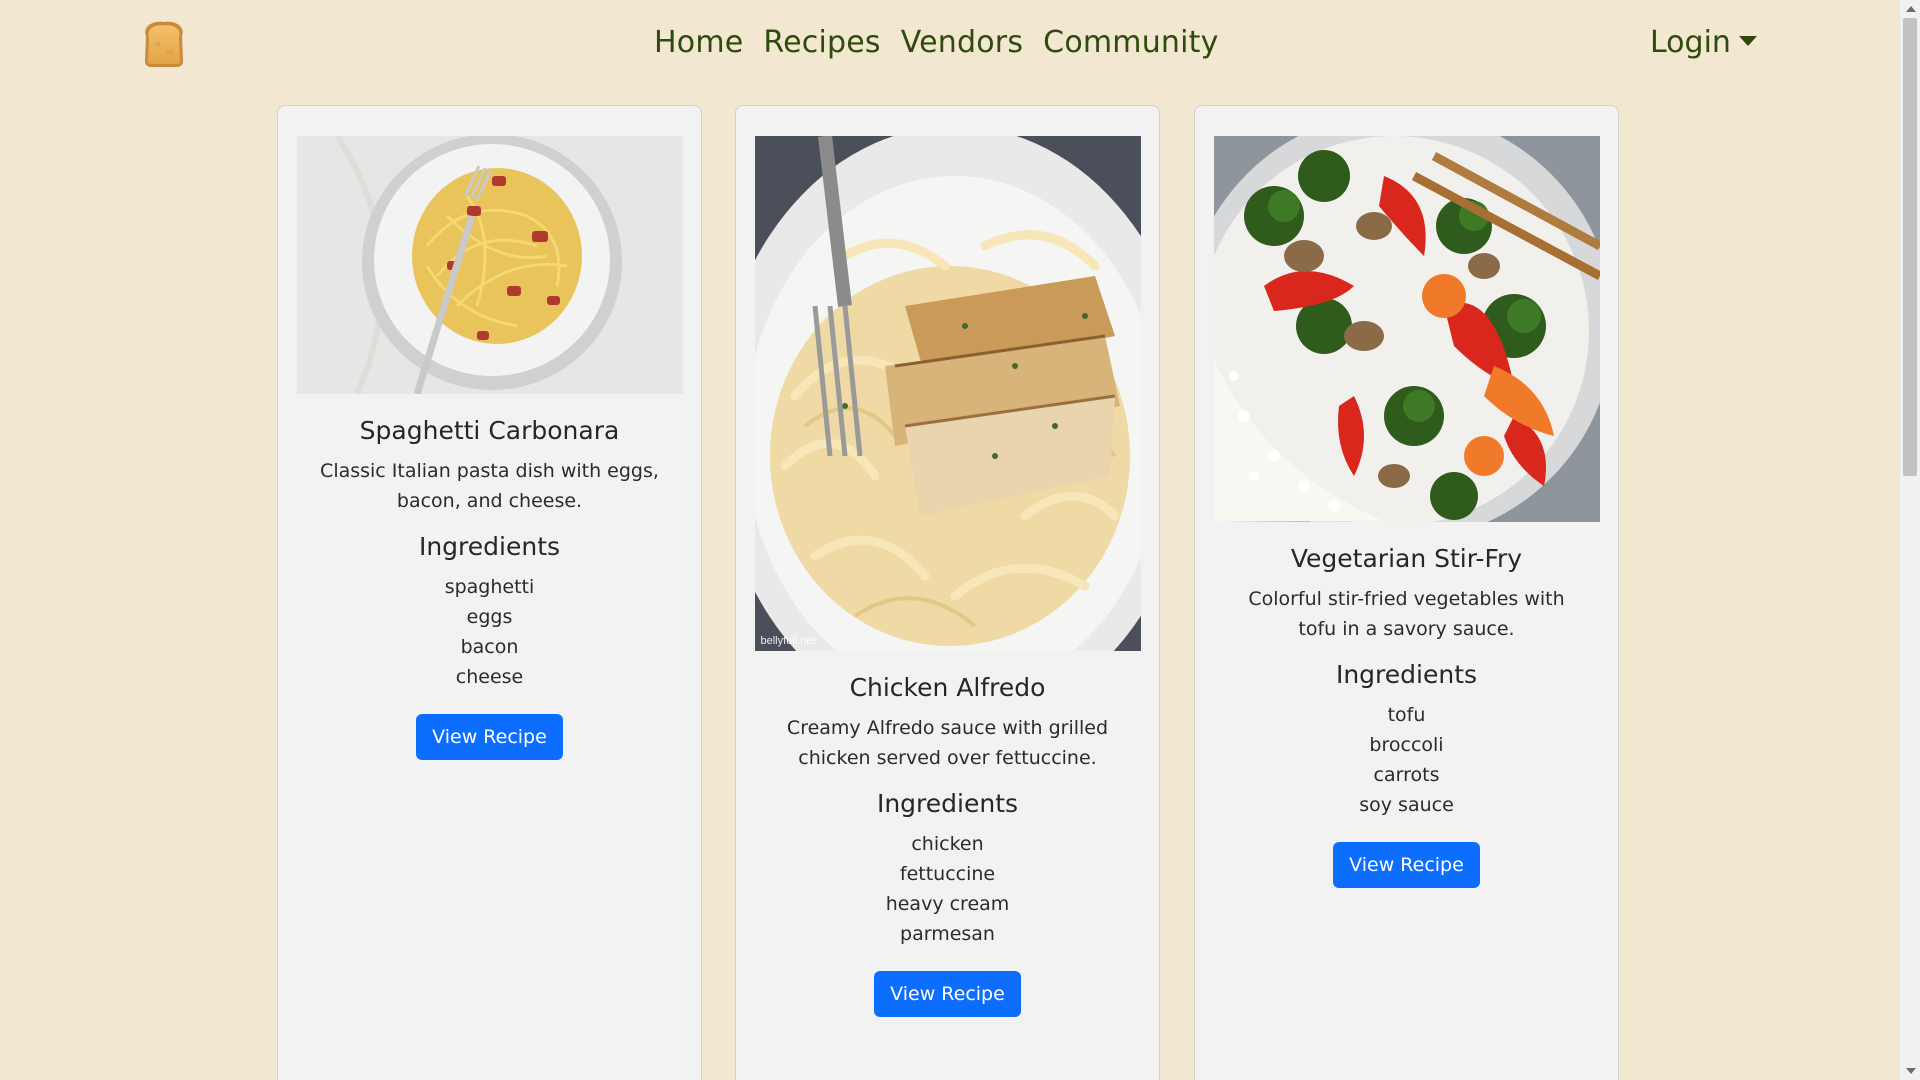 The width and height of the screenshot is (1920, 1080). What do you see at coordinates (489, 617) in the screenshot?
I see `ingredient-item: eggs` at bounding box center [489, 617].